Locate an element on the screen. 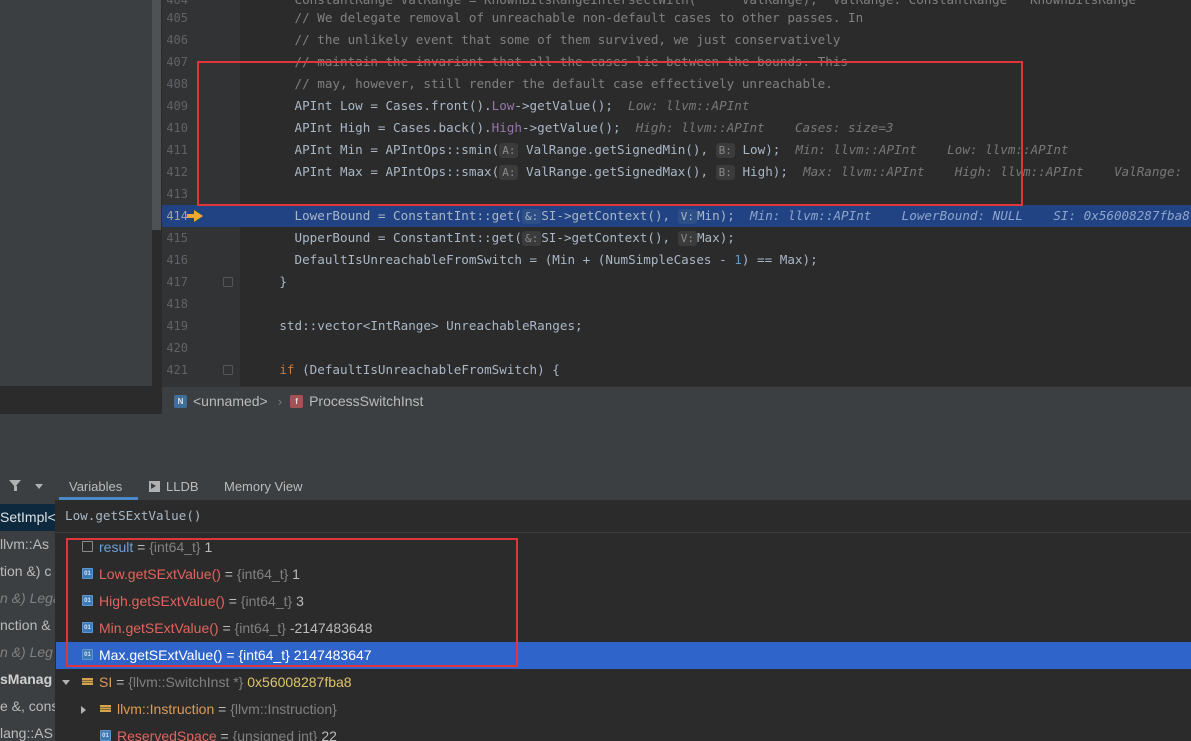 This screenshot has width=1191, height=741. code-token: ->getValue(); is located at coordinates (571, 127).